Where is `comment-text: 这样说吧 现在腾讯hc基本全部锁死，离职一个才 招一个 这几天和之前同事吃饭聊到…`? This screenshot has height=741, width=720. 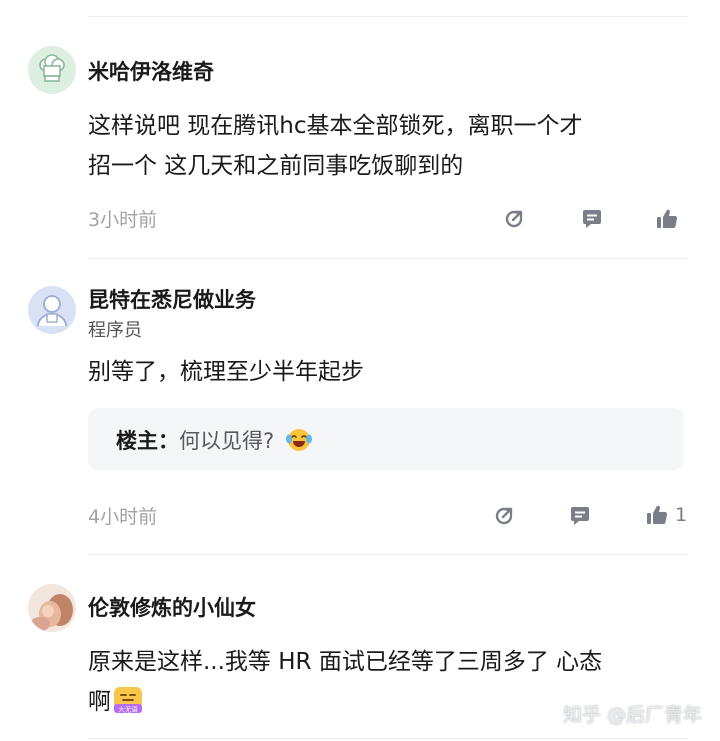 comment-text: 这样说吧 现在腾讯hc基本全部锁死，离职一个才 招一个 这几天和之前同事吃饭聊到… is located at coordinates (380, 146).